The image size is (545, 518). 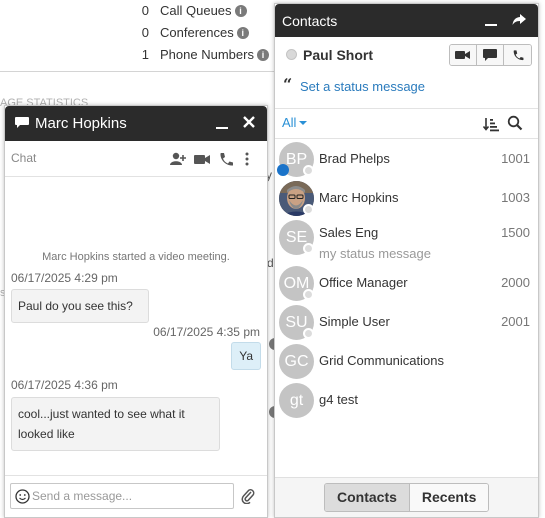 I want to click on sort-icon, so click(x=491, y=124).